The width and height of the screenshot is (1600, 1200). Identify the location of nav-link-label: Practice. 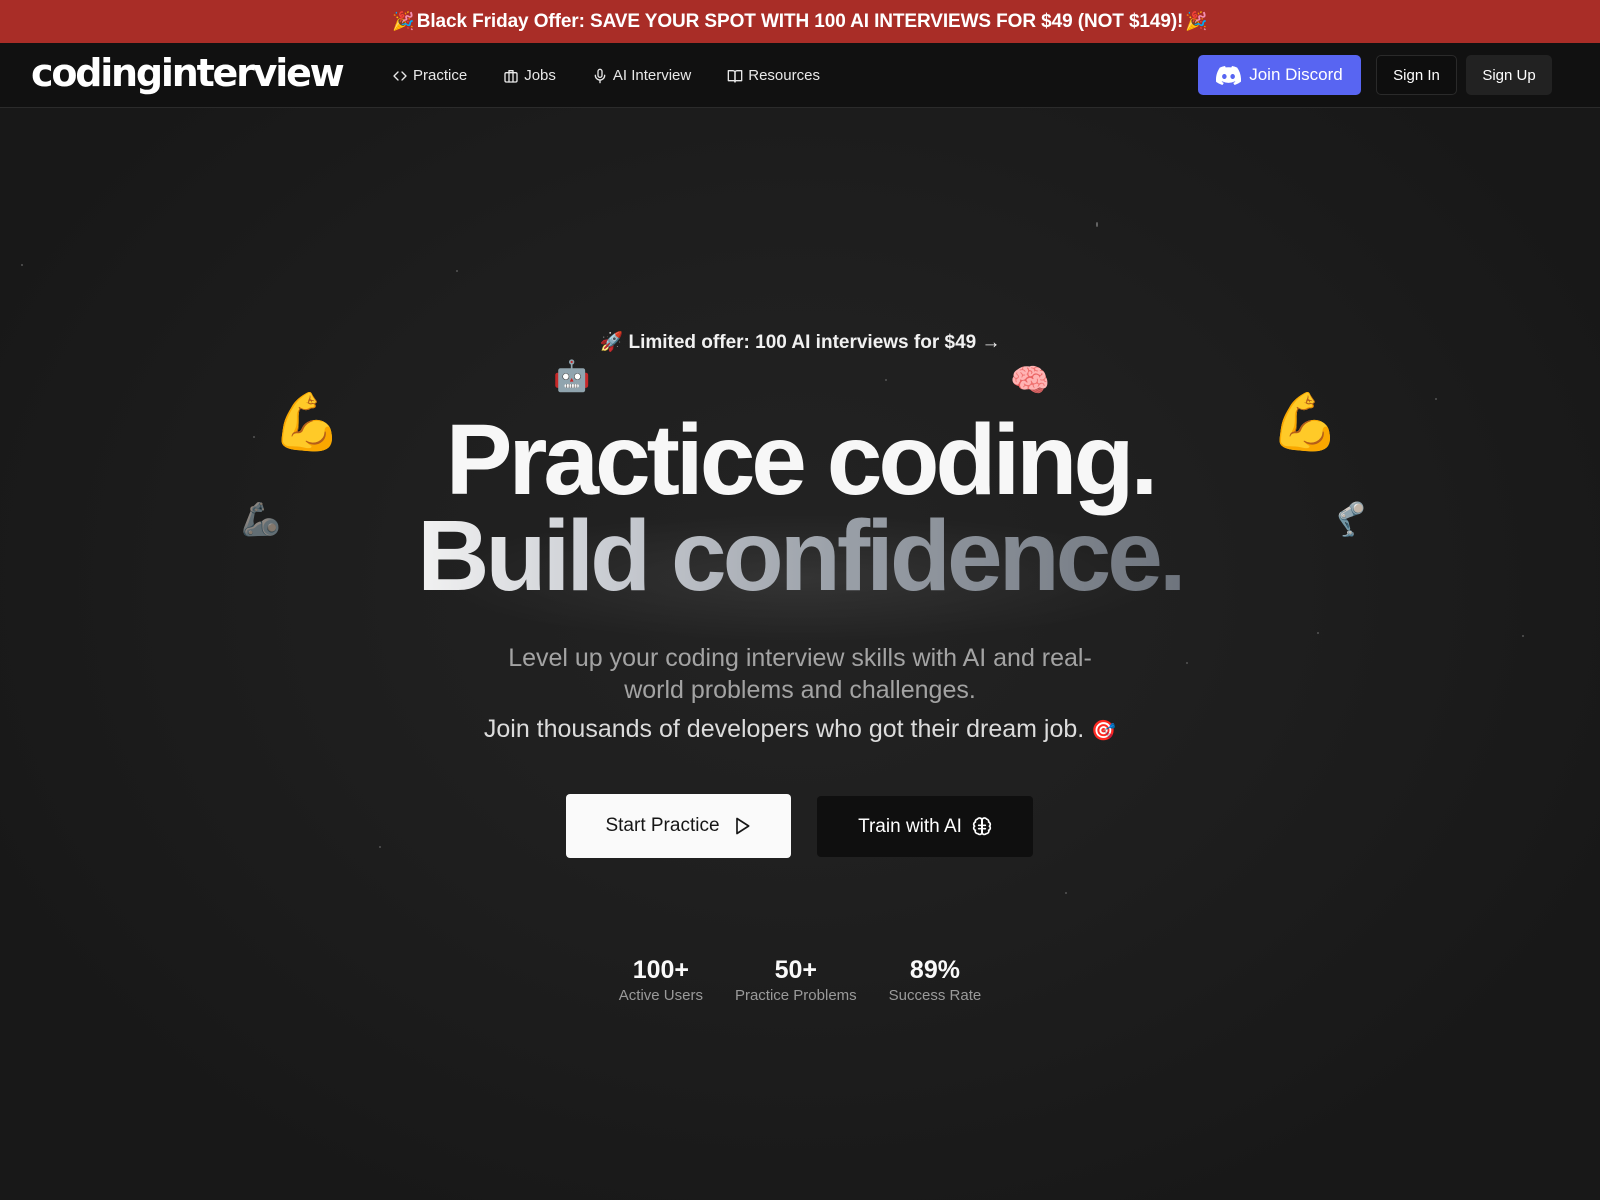
(440, 75).